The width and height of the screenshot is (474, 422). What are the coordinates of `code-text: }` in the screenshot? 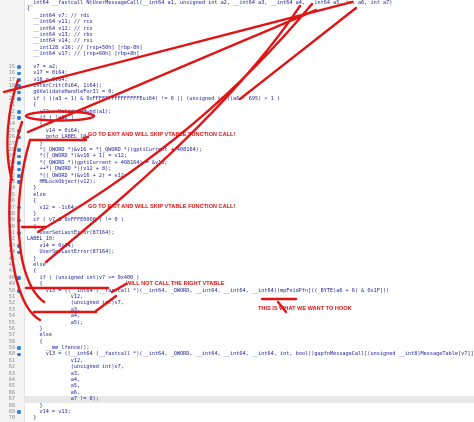 It's located at (31, 418).